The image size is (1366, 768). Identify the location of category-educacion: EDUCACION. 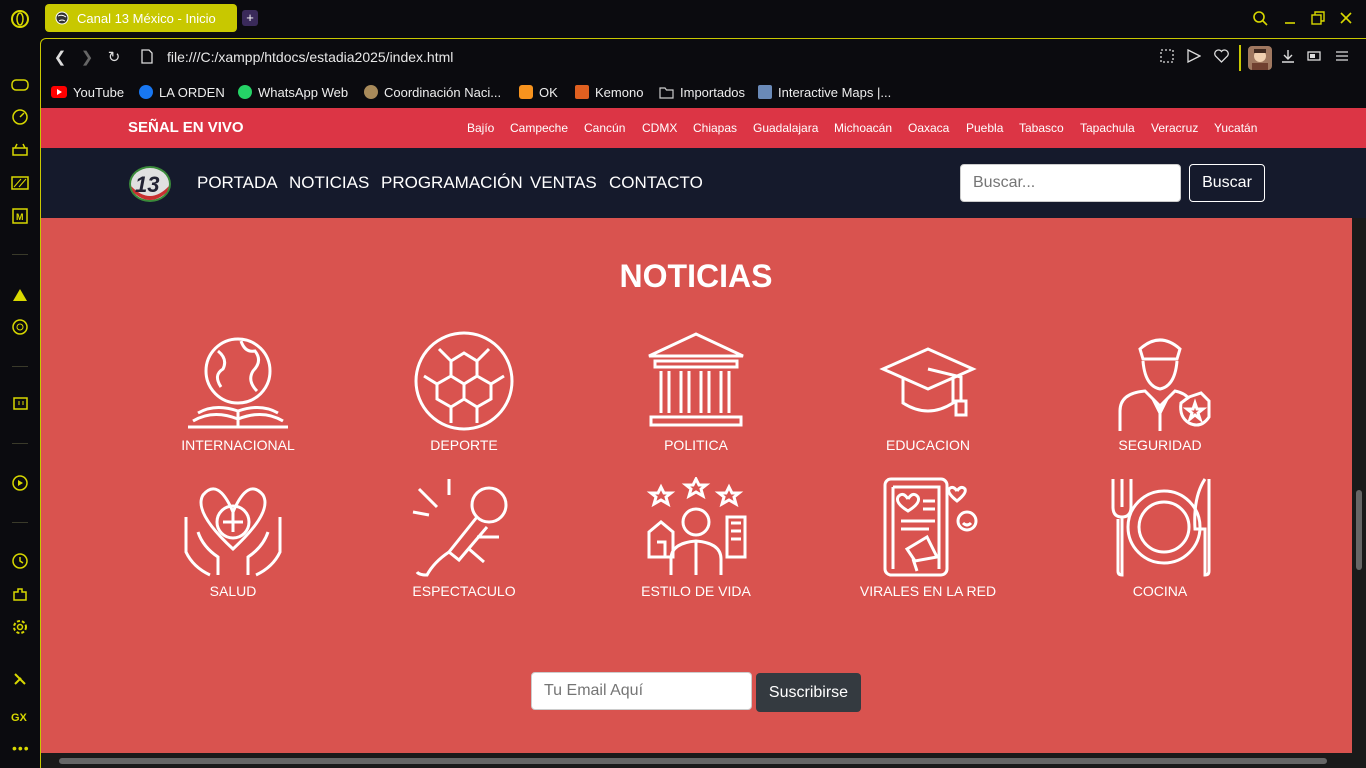
(928, 393).